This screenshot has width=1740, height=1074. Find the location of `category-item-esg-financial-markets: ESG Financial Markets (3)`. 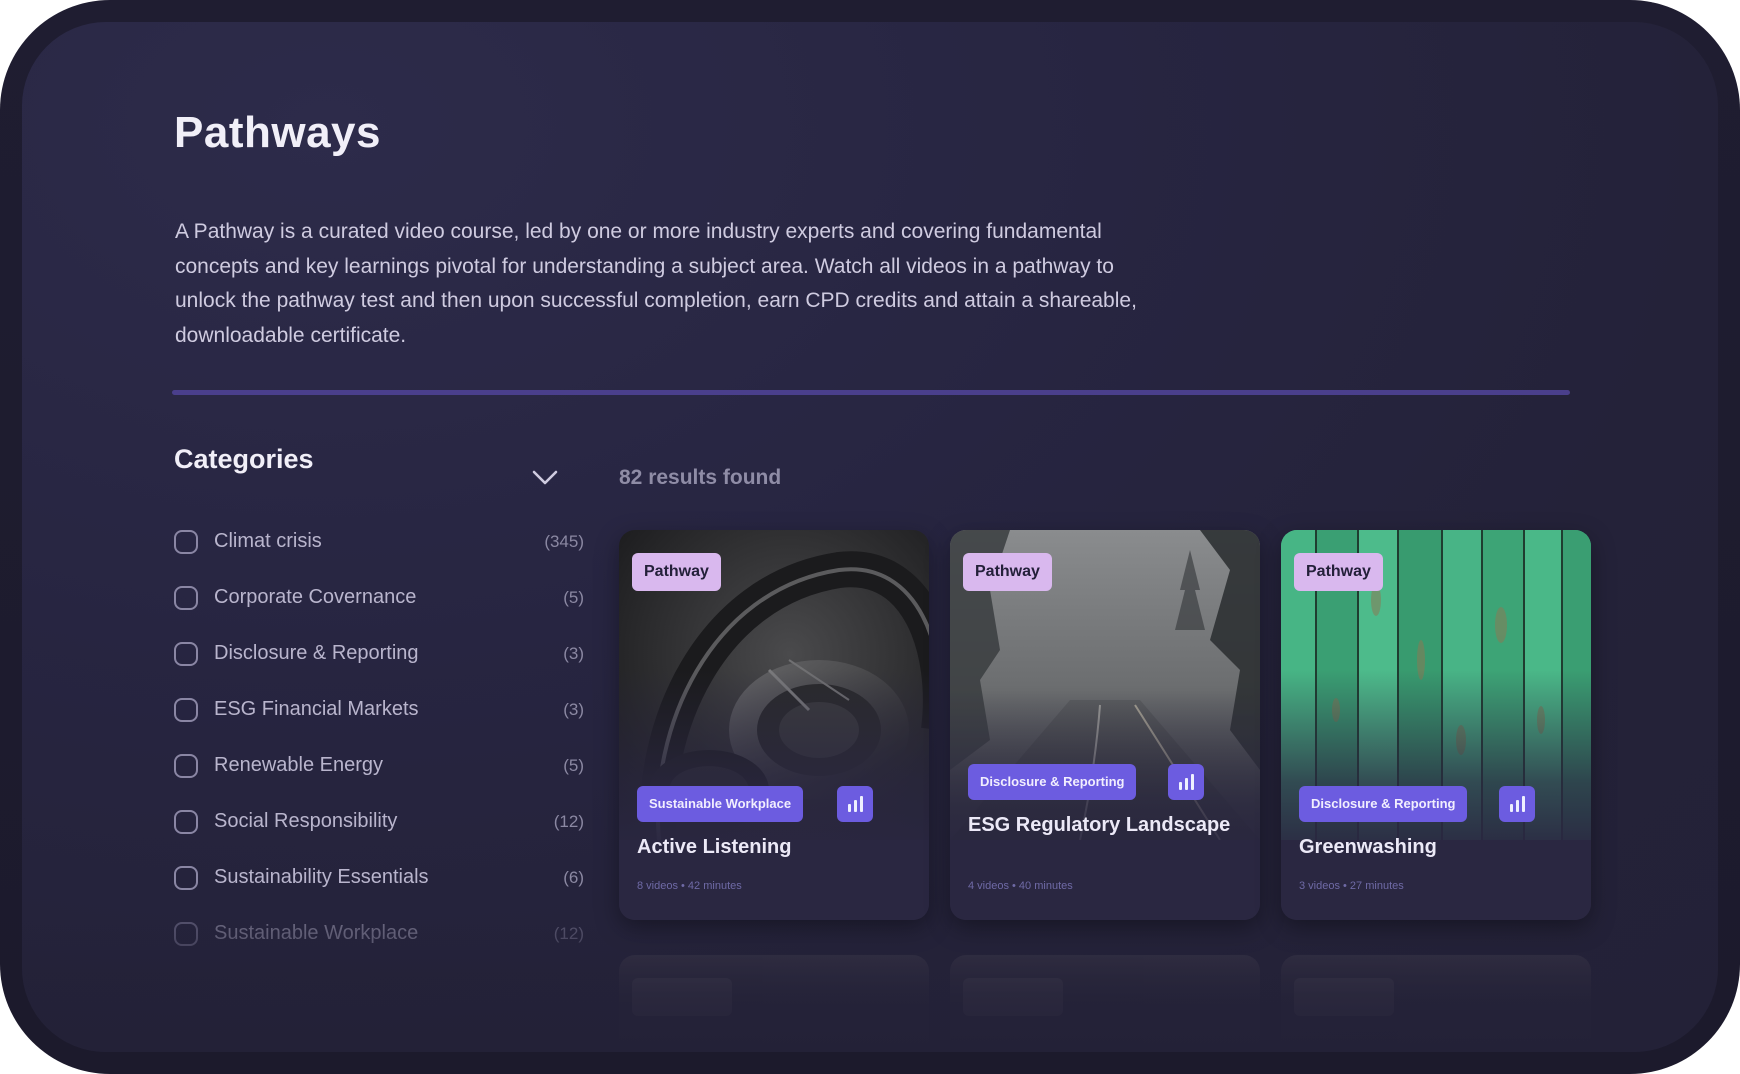

category-item-esg-financial-markets: ESG Financial Markets (3) is located at coordinates (379, 723).